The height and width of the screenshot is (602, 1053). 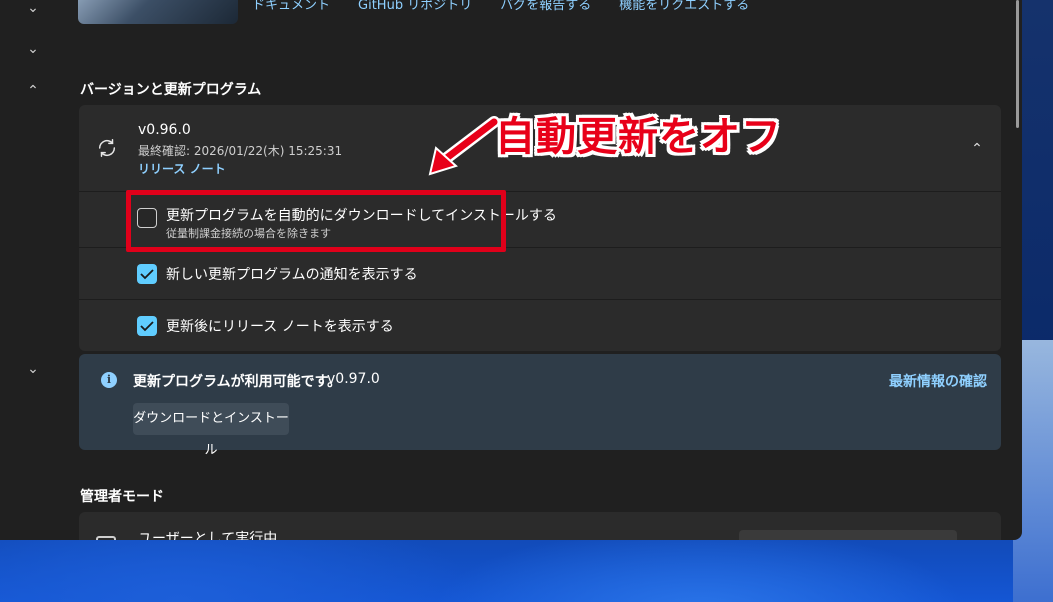 I want to click on notify-checkbox, so click(x=147, y=274).